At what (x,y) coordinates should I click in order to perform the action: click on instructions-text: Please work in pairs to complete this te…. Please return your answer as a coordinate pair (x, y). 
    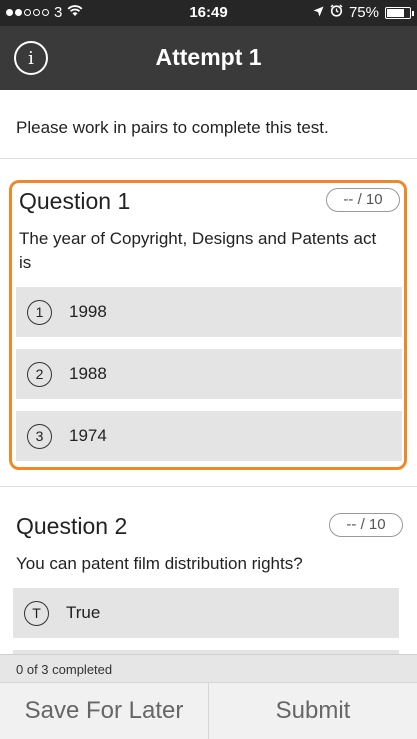
    Looking at the image, I should click on (208, 124).